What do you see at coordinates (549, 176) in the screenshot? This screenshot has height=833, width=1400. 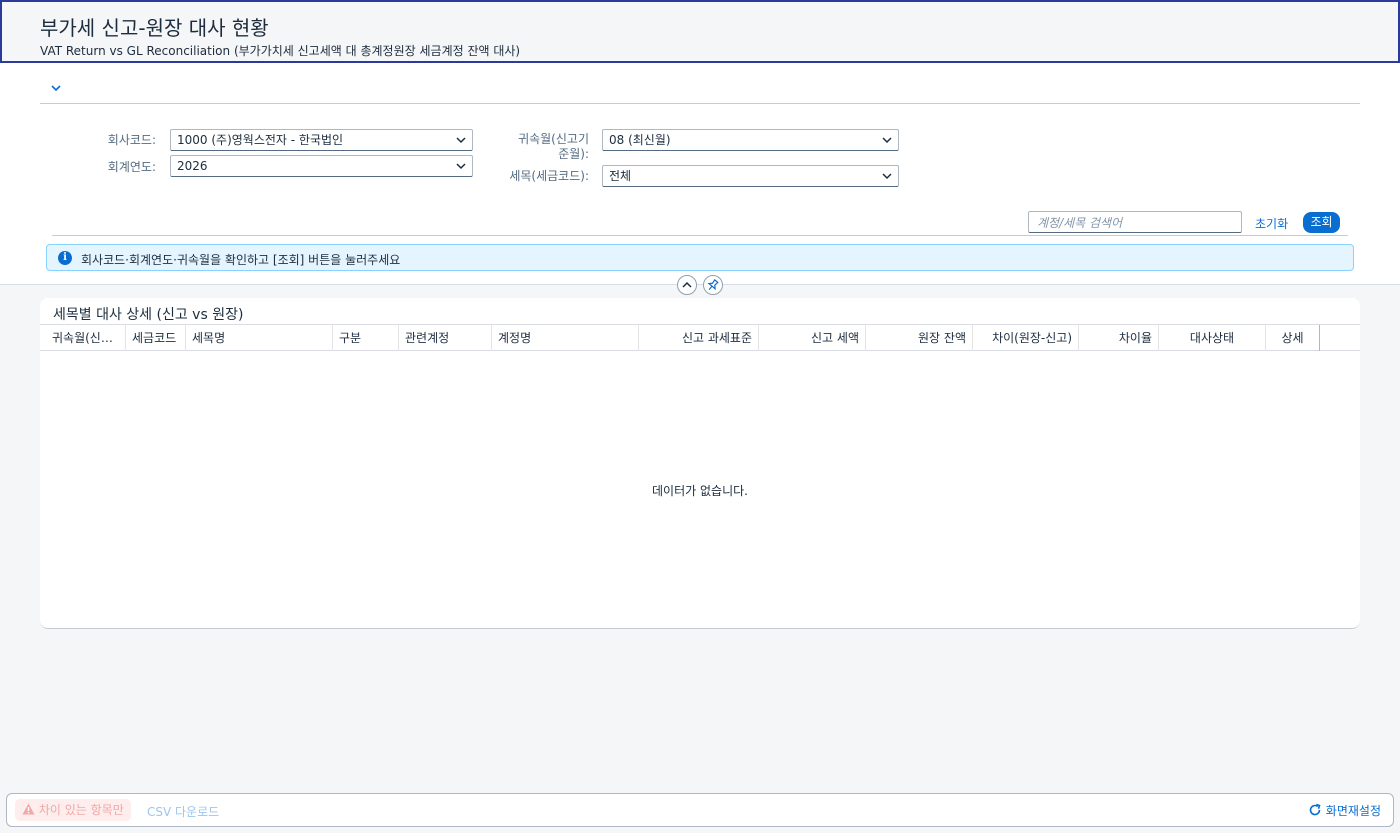 I see `tax-item-label: 세목(세금코드):` at bounding box center [549, 176].